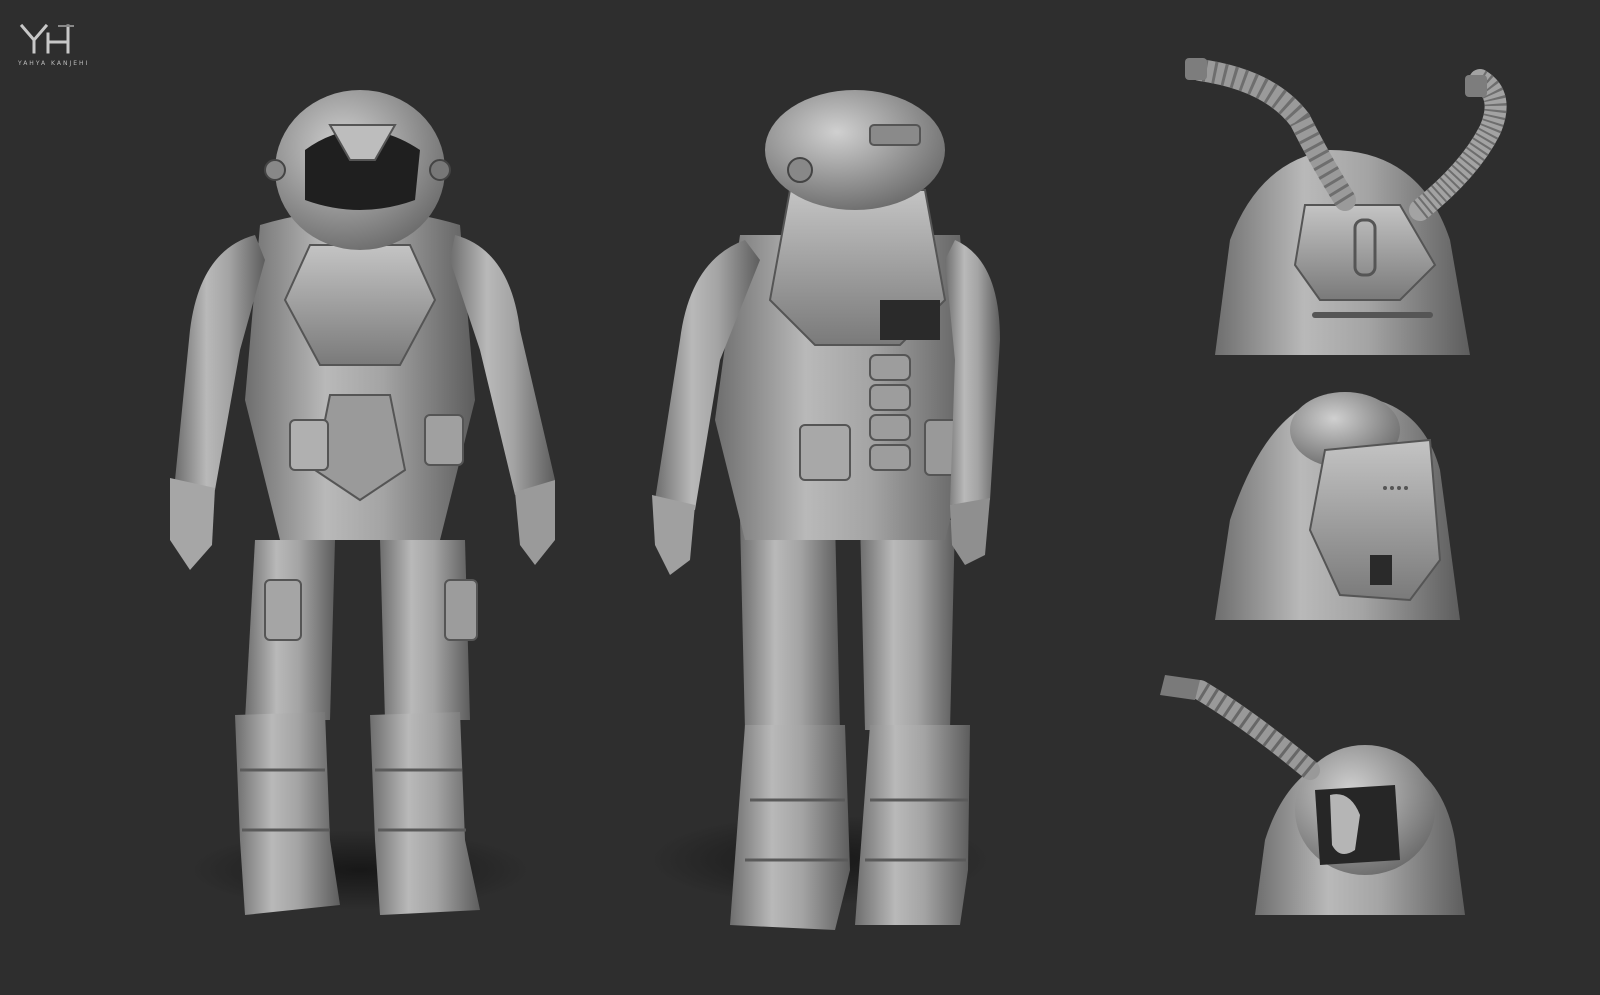 The width and height of the screenshot is (1600, 995). I want to click on front-thigh-pouch-right, so click(461, 610).